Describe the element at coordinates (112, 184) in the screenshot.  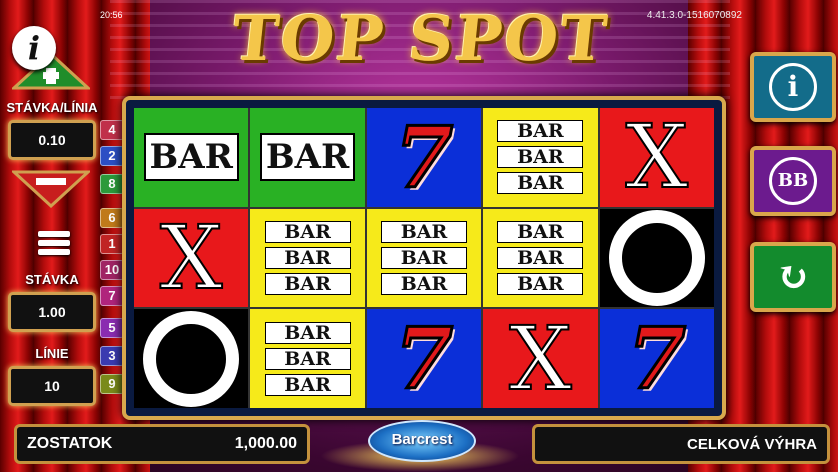
I see `payline-marker: 8` at that location.